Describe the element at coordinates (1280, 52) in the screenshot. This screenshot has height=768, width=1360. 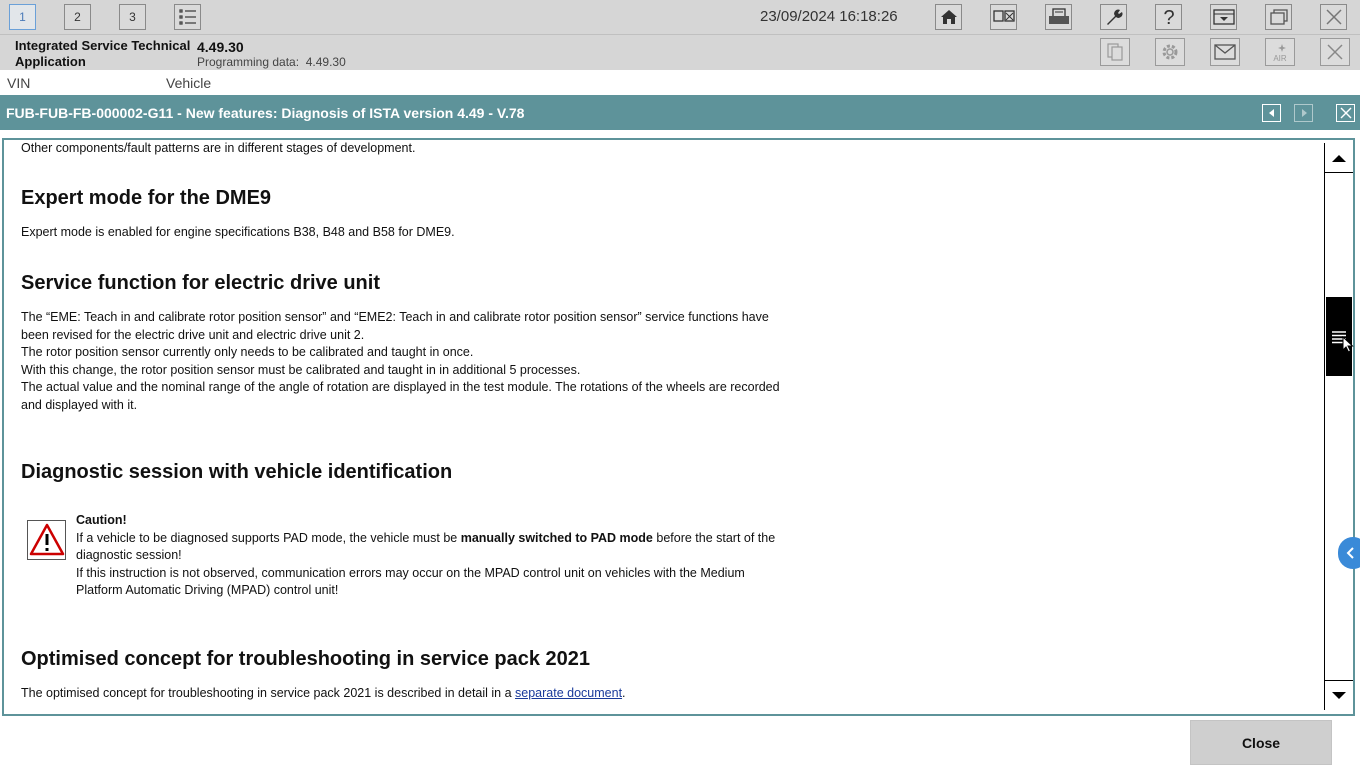
I see `air-icon: AIR` at that location.